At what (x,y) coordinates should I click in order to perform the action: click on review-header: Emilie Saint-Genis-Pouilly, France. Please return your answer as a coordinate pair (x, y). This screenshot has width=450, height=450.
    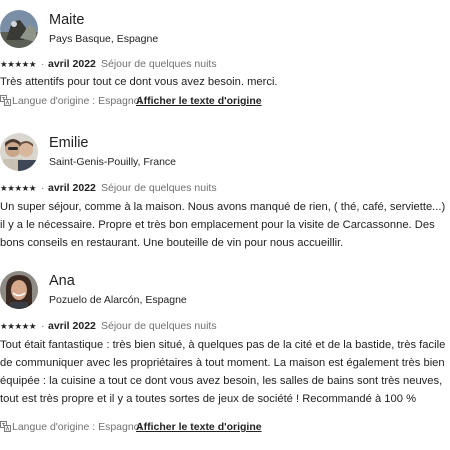
    Looking at the image, I should click on (225, 153).